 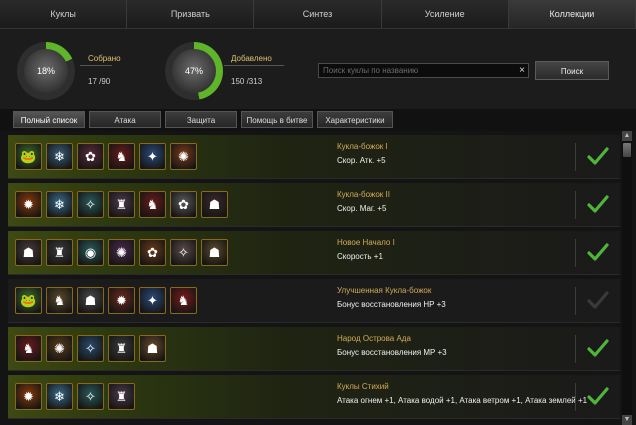 I want to click on filter-button-2: Защита, so click(x=201, y=119).